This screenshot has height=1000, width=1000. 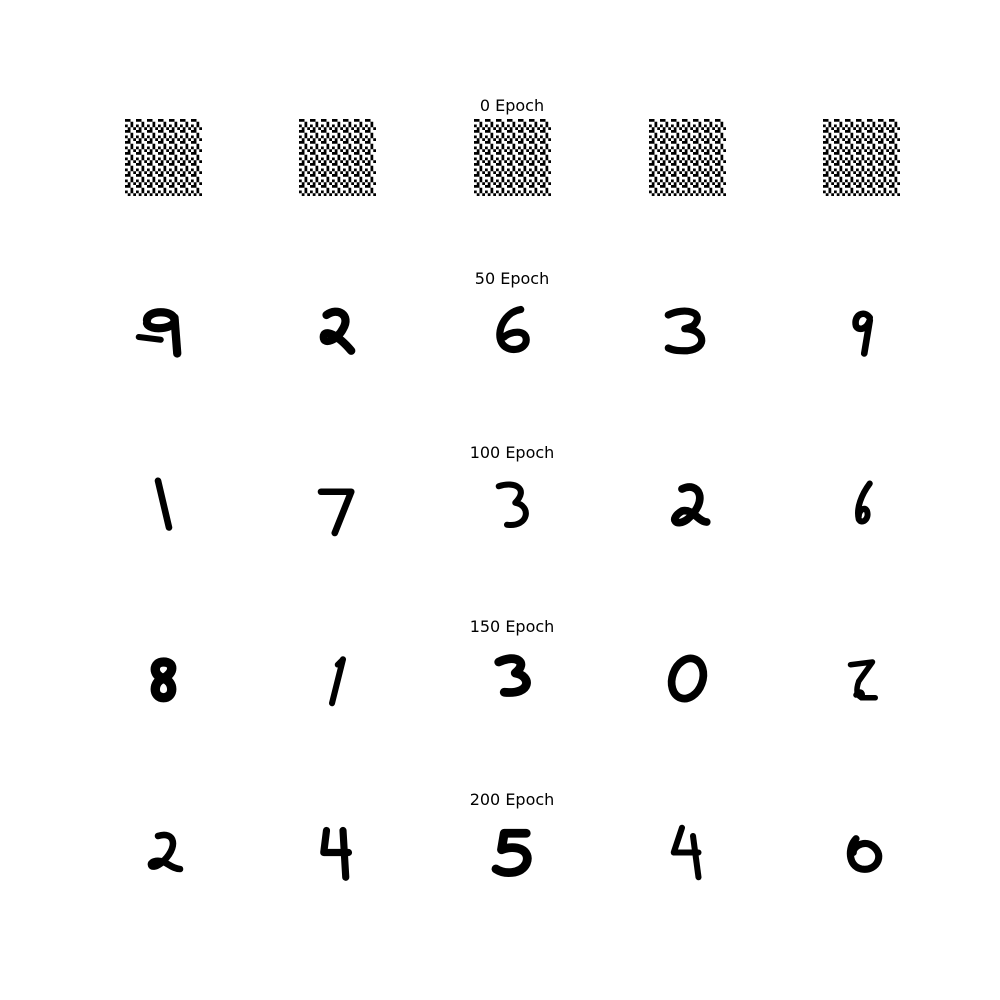 What do you see at coordinates (512, 278) in the screenshot?
I see `row-title-epoch-50: 50 Epoch` at bounding box center [512, 278].